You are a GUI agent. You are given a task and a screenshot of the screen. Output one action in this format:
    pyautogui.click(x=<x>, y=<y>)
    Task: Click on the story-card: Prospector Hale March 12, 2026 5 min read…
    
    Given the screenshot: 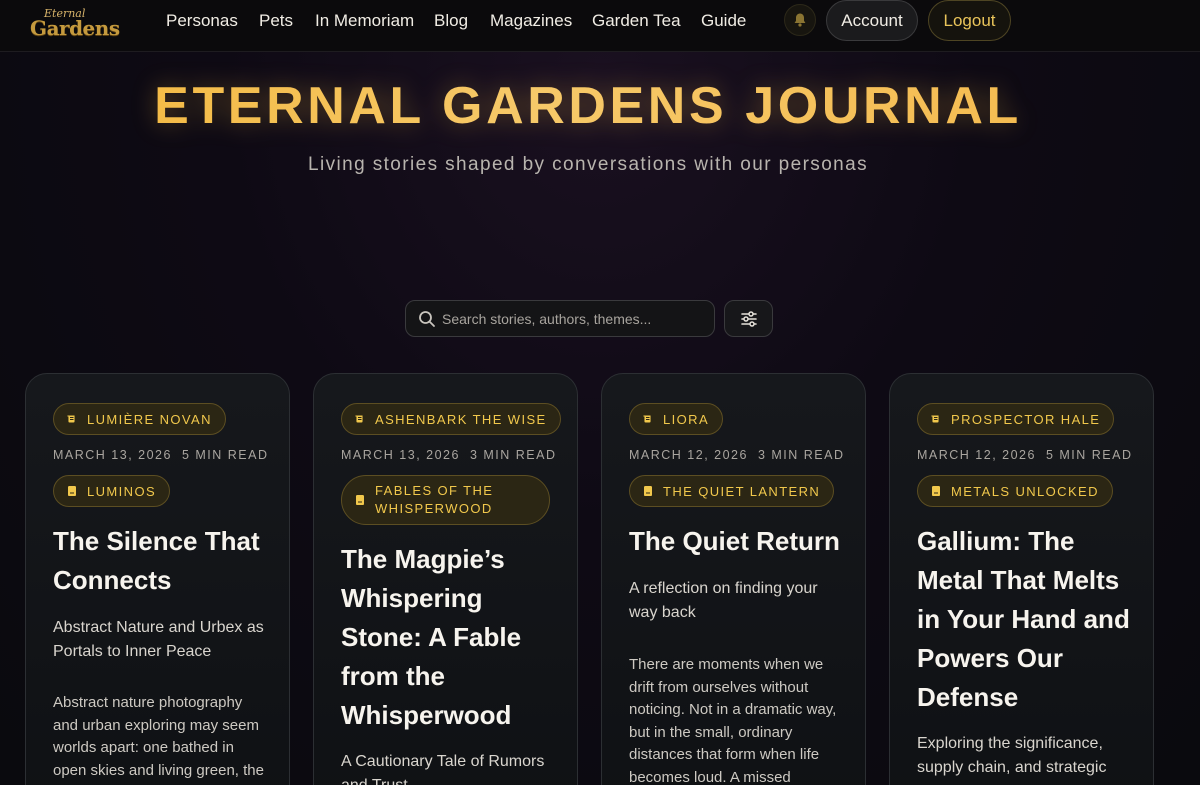 What is the action you would take?
    pyautogui.click(x=1021, y=579)
    